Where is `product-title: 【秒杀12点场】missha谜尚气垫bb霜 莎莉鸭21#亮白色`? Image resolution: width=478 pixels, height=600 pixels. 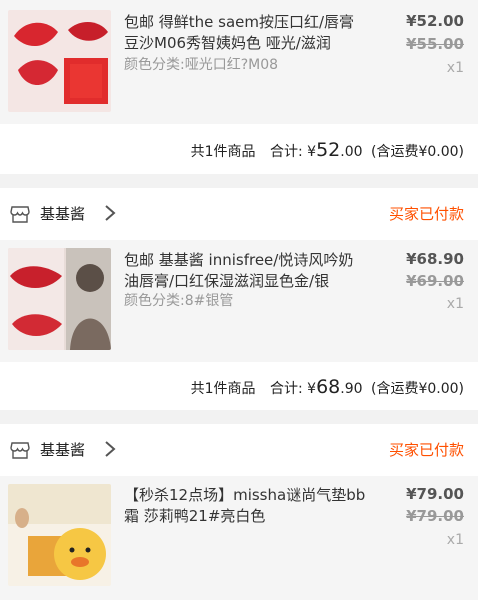
product-title: 【秒杀12点场】missha谜尚气垫bb霜 莎莉鸭21#亮白色 is located at coordinates (246, 506).